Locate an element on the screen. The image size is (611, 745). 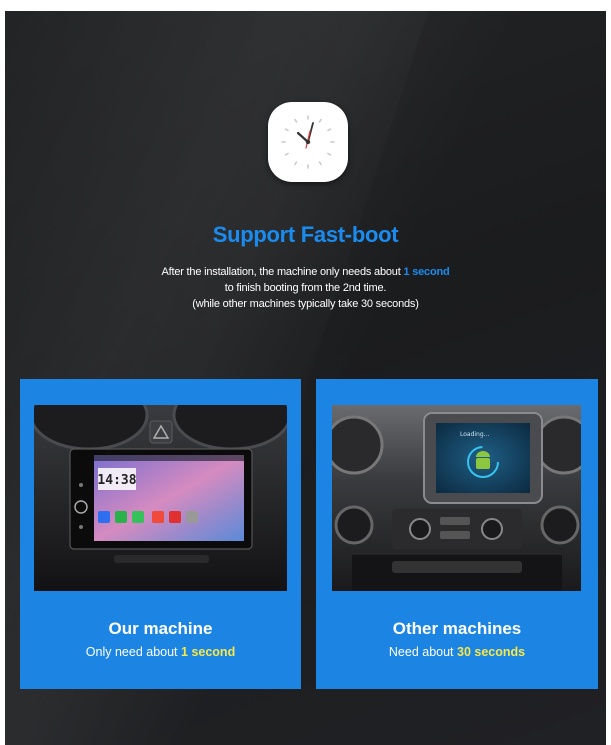
page-title: Support Fast-boot is located at coordinates (305, 234).